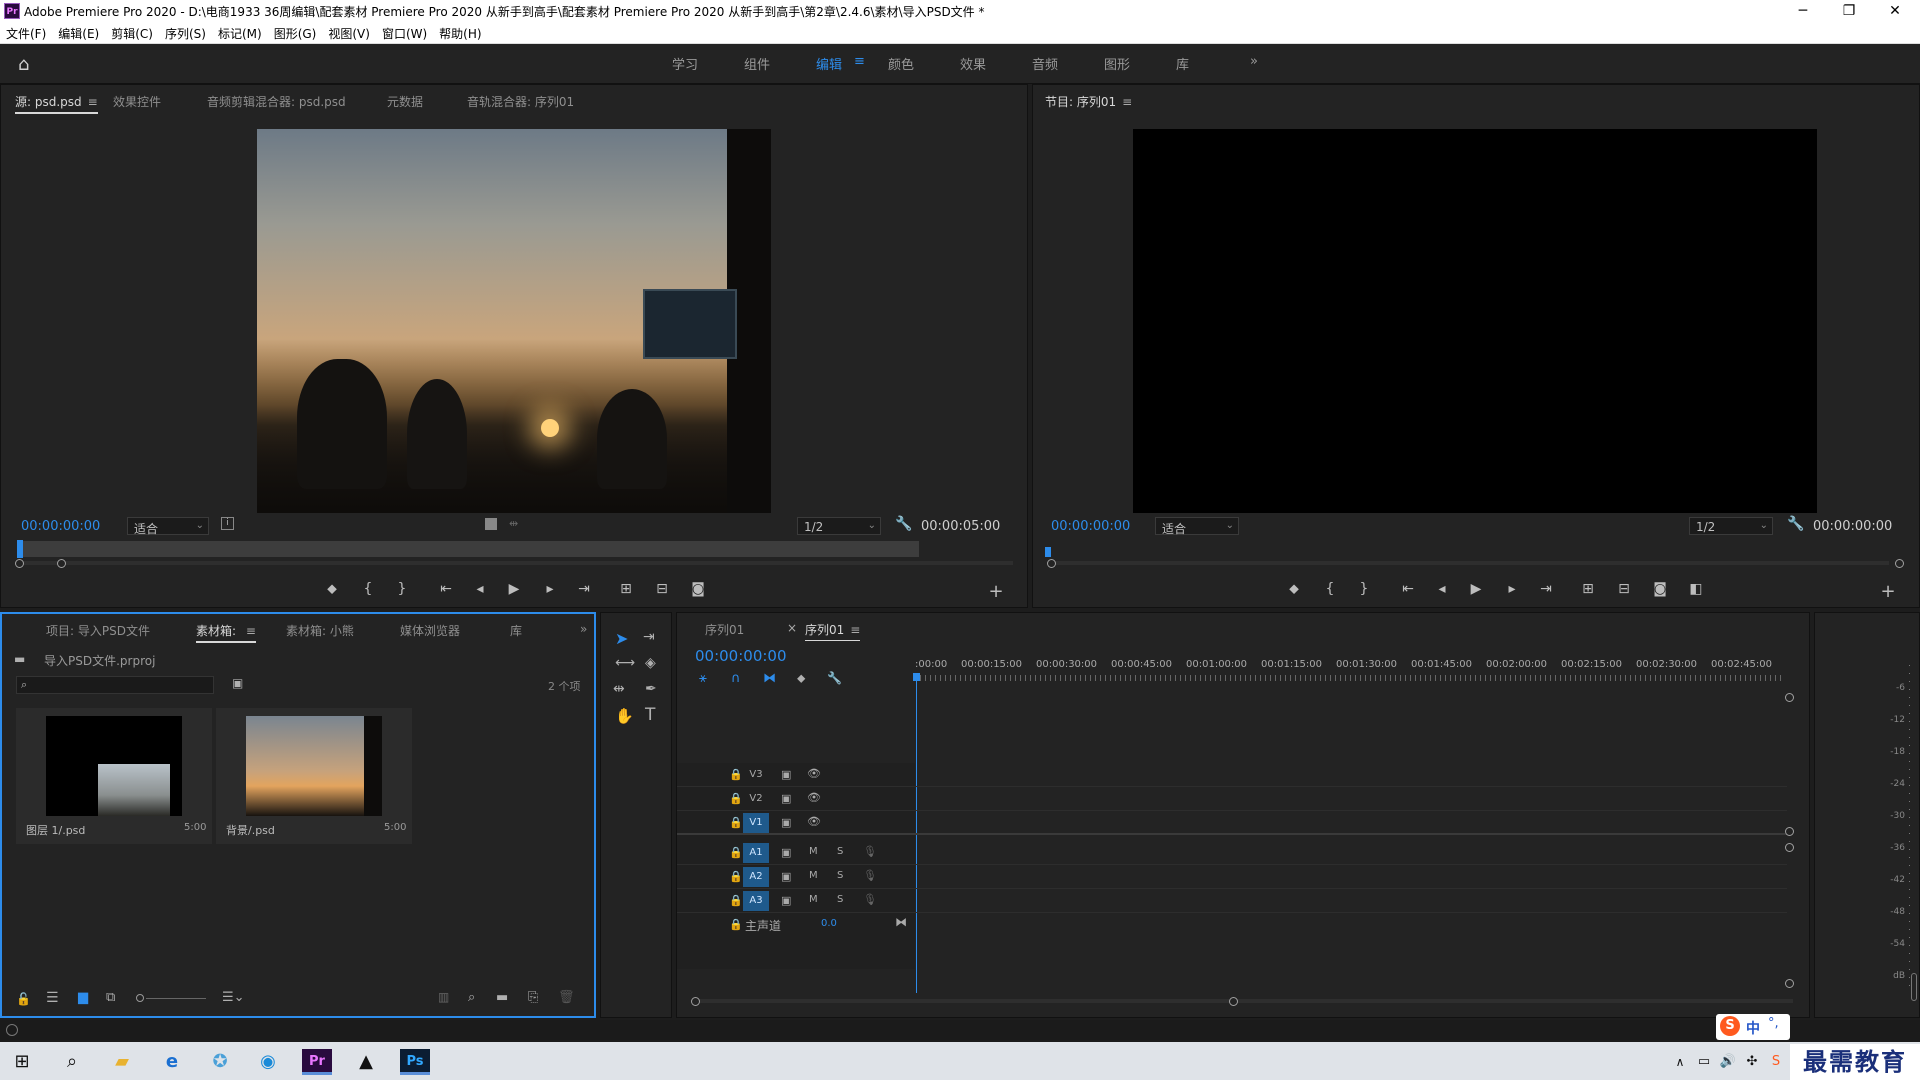 This screenshot has width=1920, height=1080. I want to click on track-a3: 🔒 A3 ▣ M S 🎙, so click(1232, 901).